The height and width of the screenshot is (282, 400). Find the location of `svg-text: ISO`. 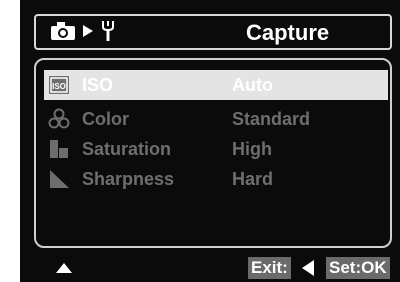

svg-text: ISO is located at coordinates (59, 86).